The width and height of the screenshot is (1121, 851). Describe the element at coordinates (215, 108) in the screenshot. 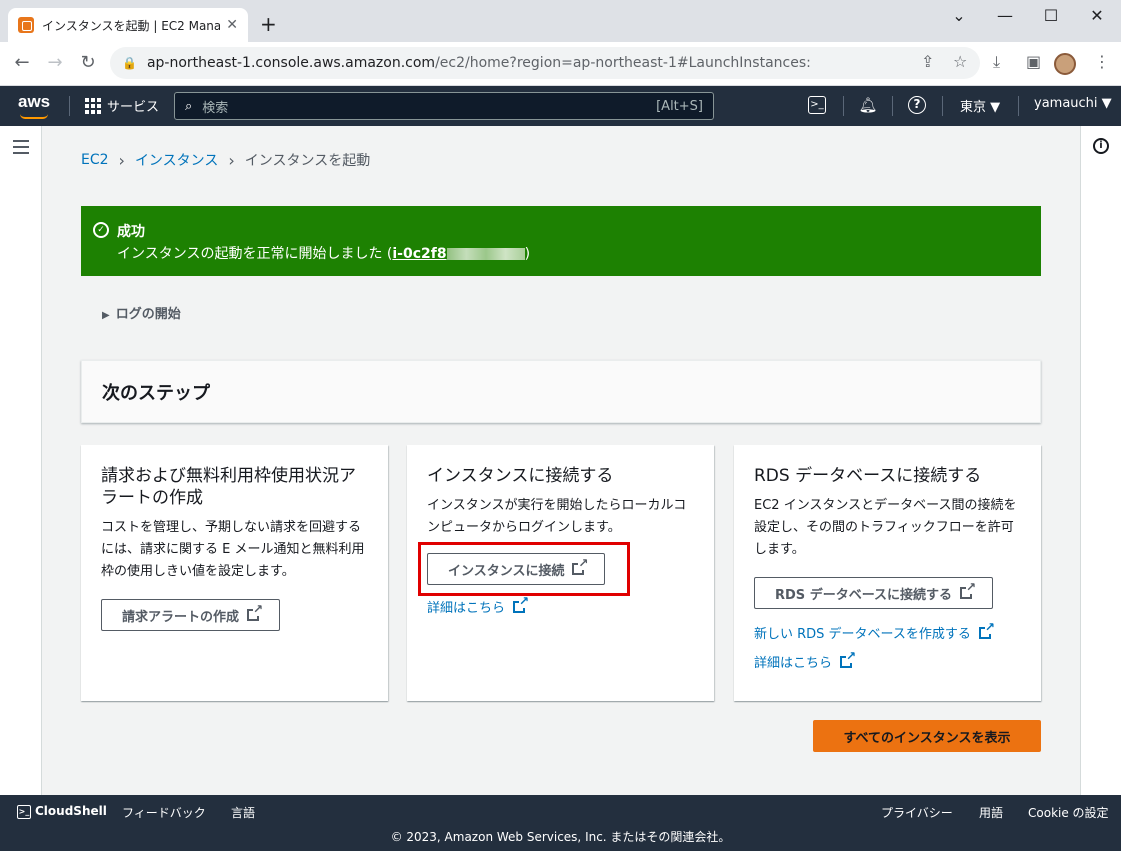

I see `search-placeholder: 検索` at that location.